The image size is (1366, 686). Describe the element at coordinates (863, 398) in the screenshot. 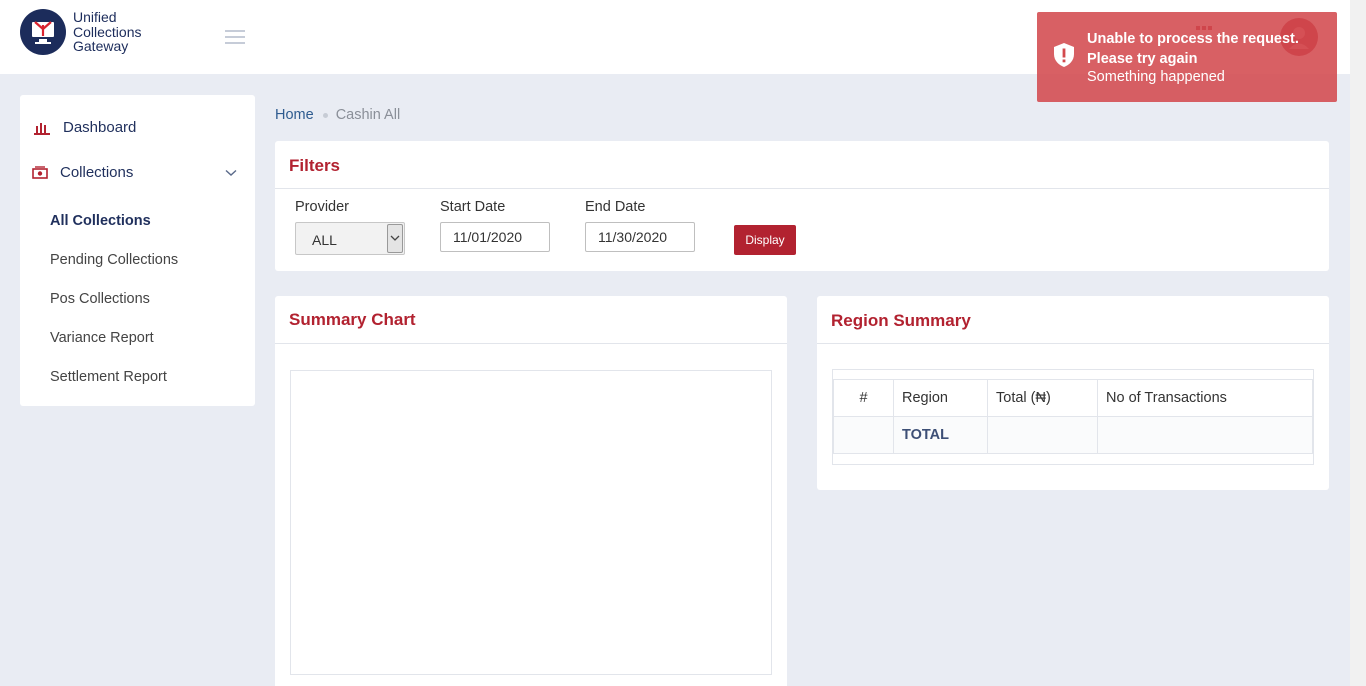

I see `column-header-index: #` at that location.